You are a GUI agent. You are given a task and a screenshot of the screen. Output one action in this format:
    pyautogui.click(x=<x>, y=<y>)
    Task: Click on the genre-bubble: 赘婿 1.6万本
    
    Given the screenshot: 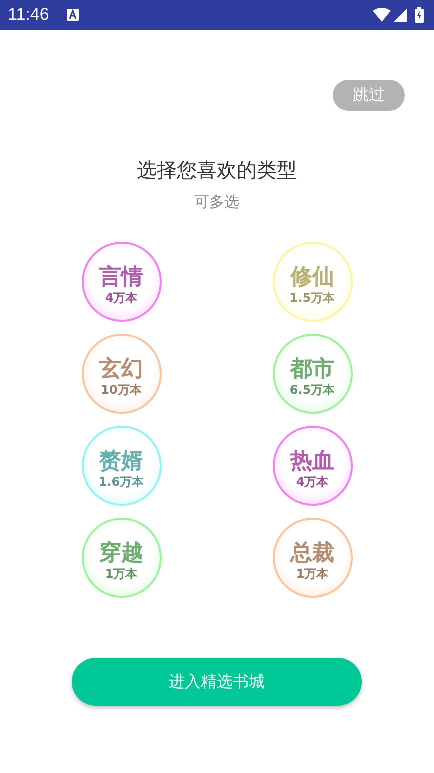 What is the action you would take?
    pyautogui.click(x=122, y=466)
    